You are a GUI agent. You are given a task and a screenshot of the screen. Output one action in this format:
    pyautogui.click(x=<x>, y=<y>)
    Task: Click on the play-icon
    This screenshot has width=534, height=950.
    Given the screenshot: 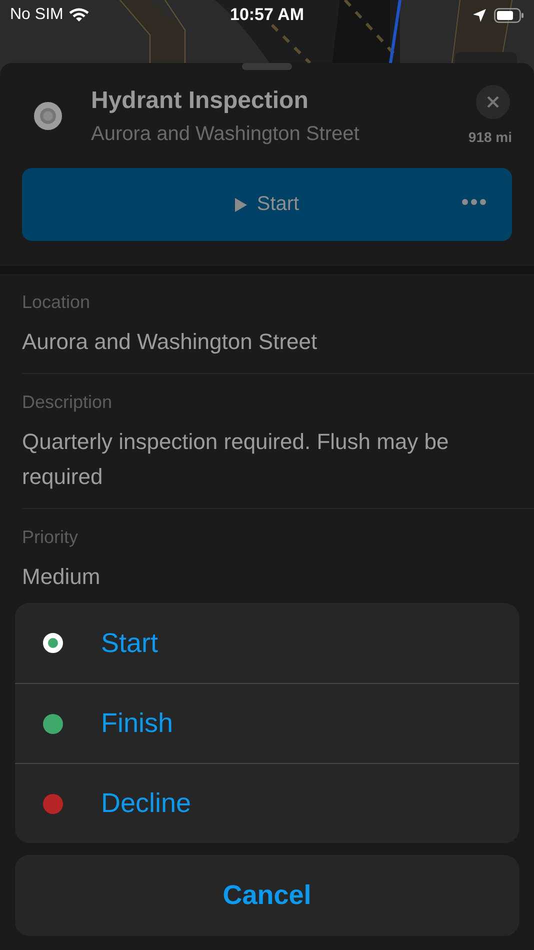 What is the action you would take?
    pyautogui.click(x=240, y=205)
    